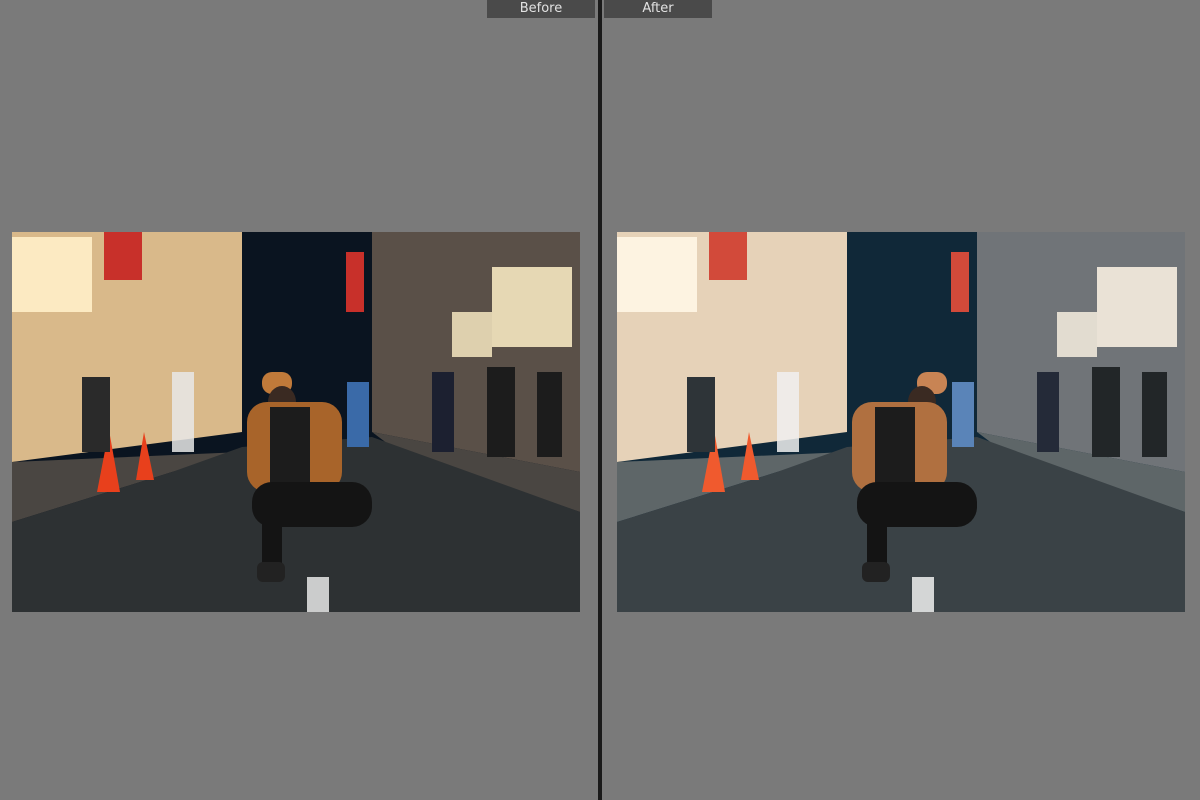  I want to click on after-label: After, so click(658, 9).